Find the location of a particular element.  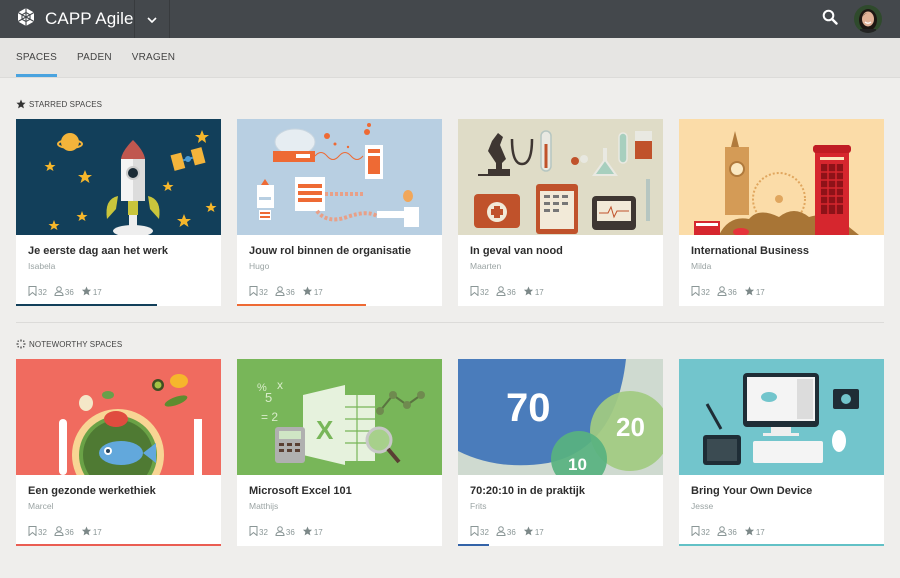

tab-label: VRAGEN is located at coordinates (153, 57).